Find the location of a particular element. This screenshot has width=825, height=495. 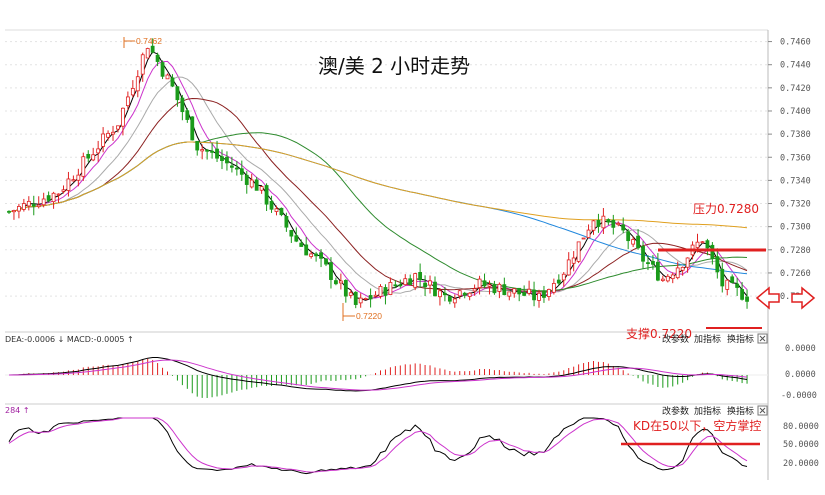

macd-buttons: 改参数 加指标 换指标 is located at coordinates (715, 339).